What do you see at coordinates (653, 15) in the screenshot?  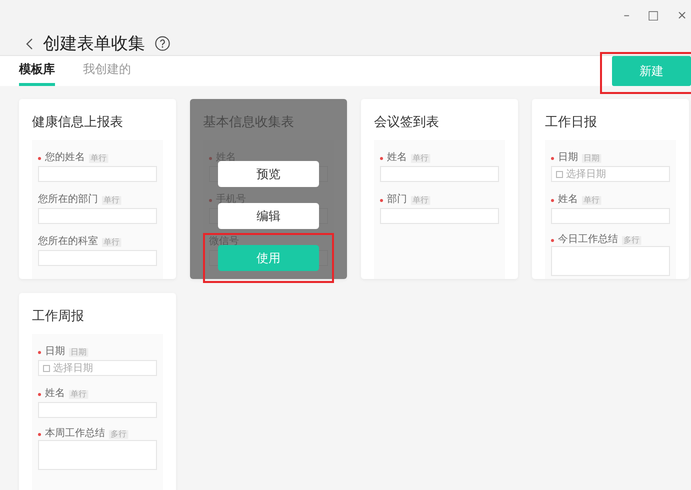 I see `window-control: □` at bounding box center [653, 15].